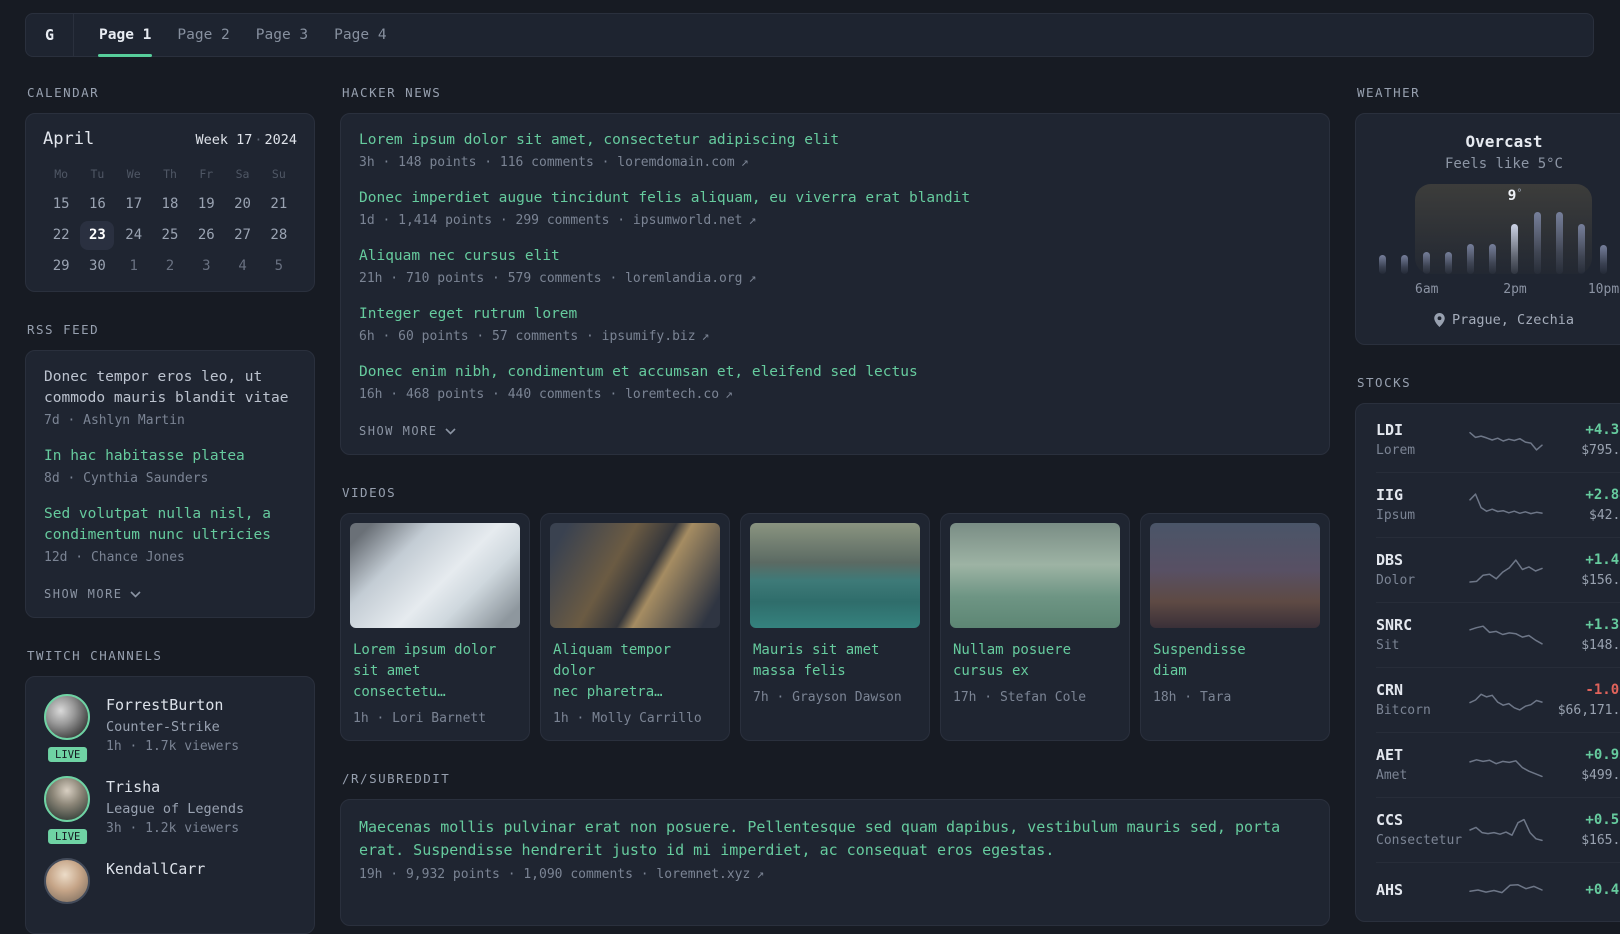 The height and width of the screenshot is (934, 1620). Describe the element at coordinates (92, 593) in the screenshot. I see `rss-show-more-button: SHOW MORE` at that location.